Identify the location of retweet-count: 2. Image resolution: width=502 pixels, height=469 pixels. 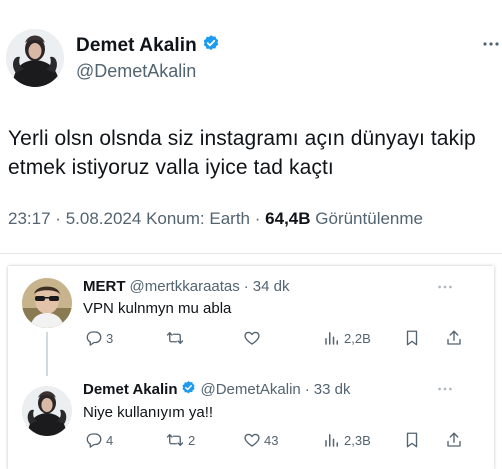
(192, 440).